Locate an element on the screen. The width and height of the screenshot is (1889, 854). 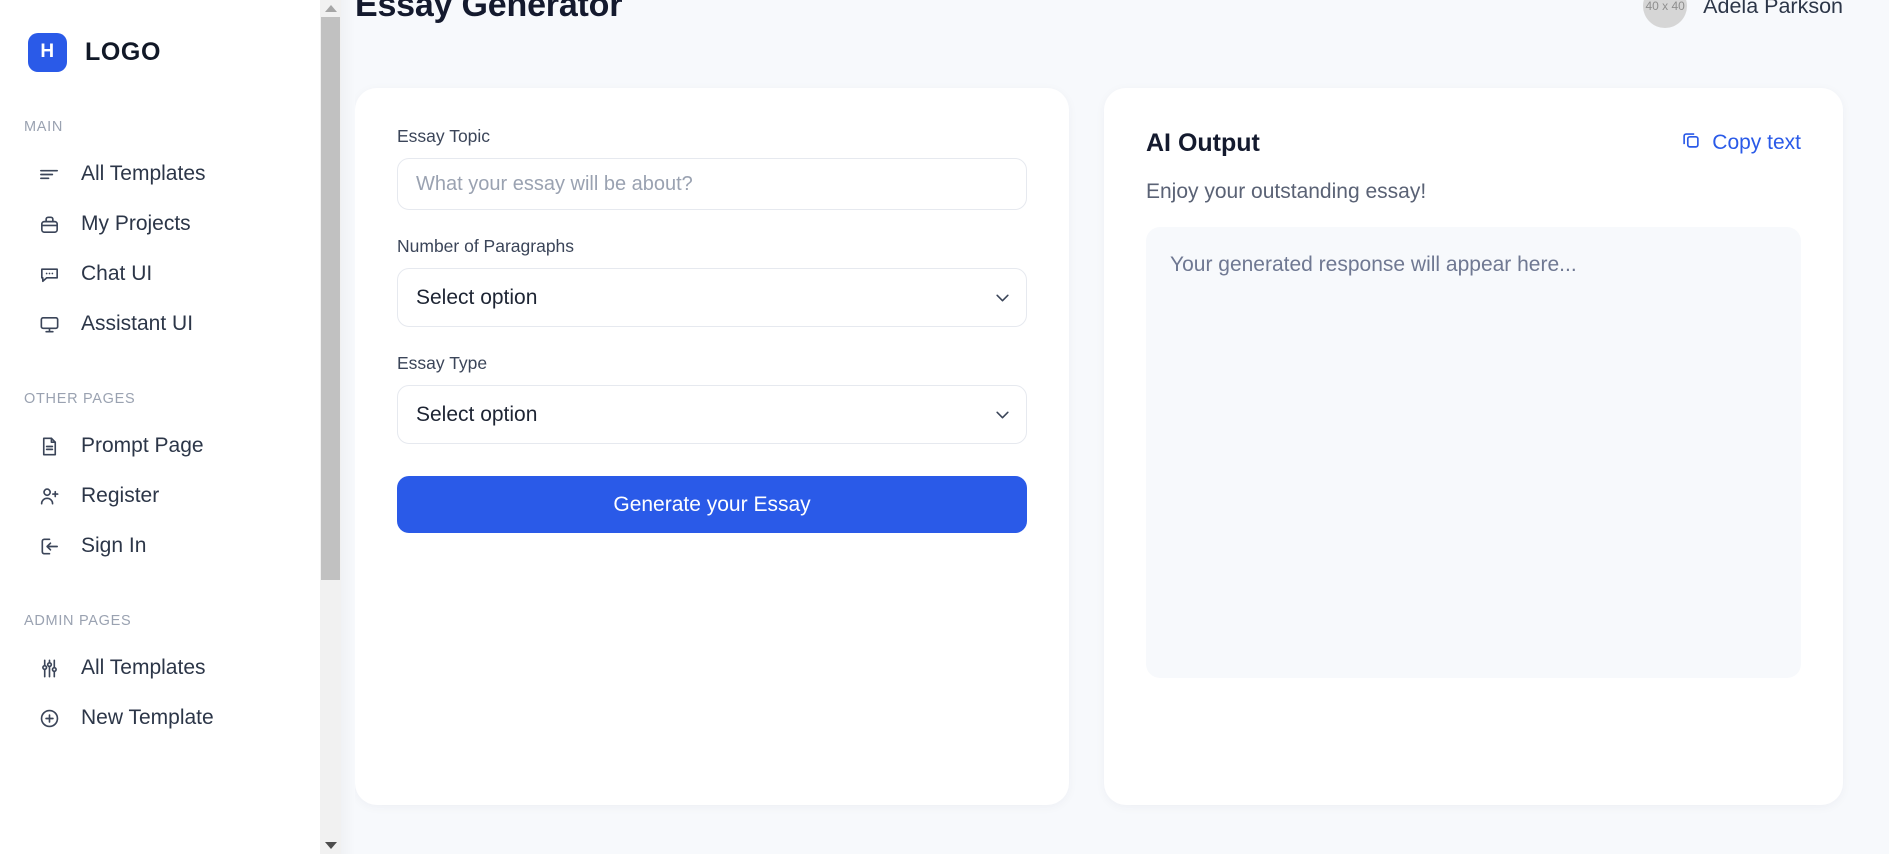
nav-list-admin: All Templates New Template is located at coordinates (160, 693).